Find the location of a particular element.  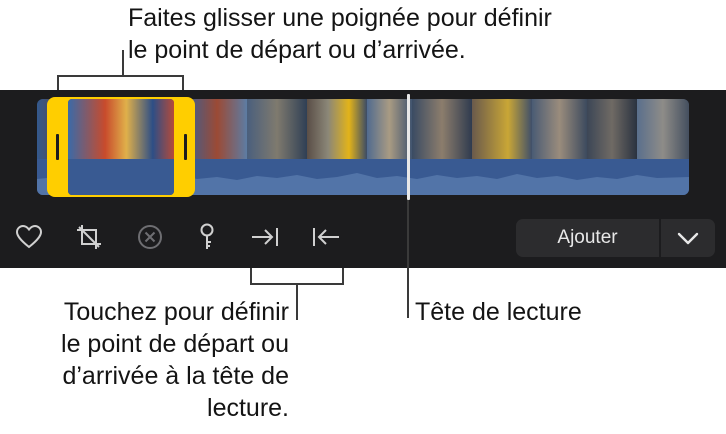

playhead is located at coordinates (408, 147).